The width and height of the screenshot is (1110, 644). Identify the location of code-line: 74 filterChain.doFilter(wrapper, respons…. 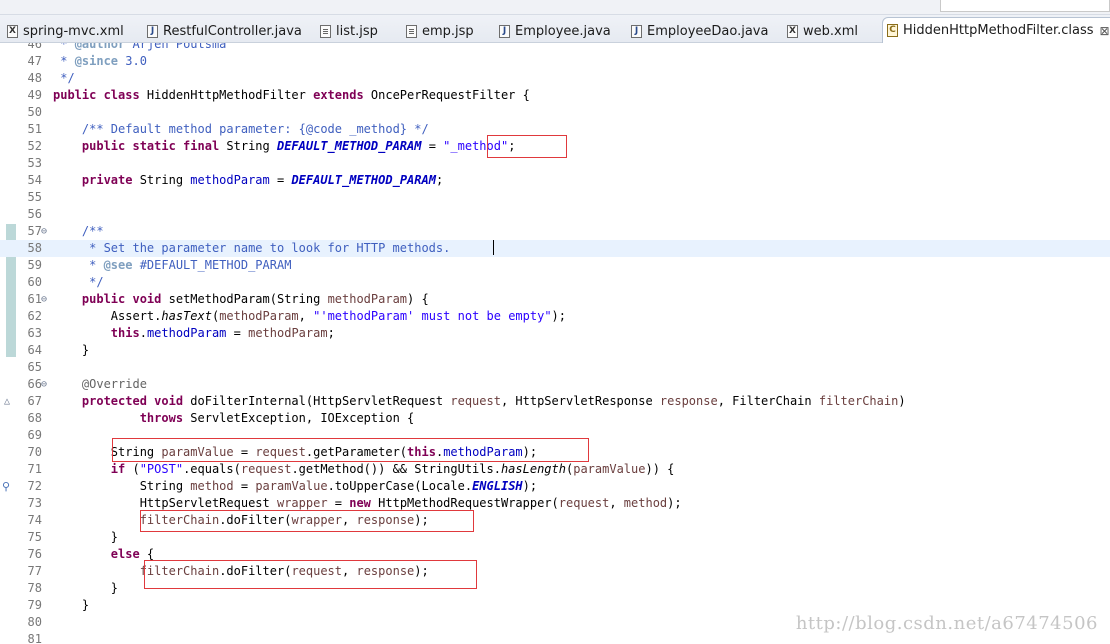
(555, 520).